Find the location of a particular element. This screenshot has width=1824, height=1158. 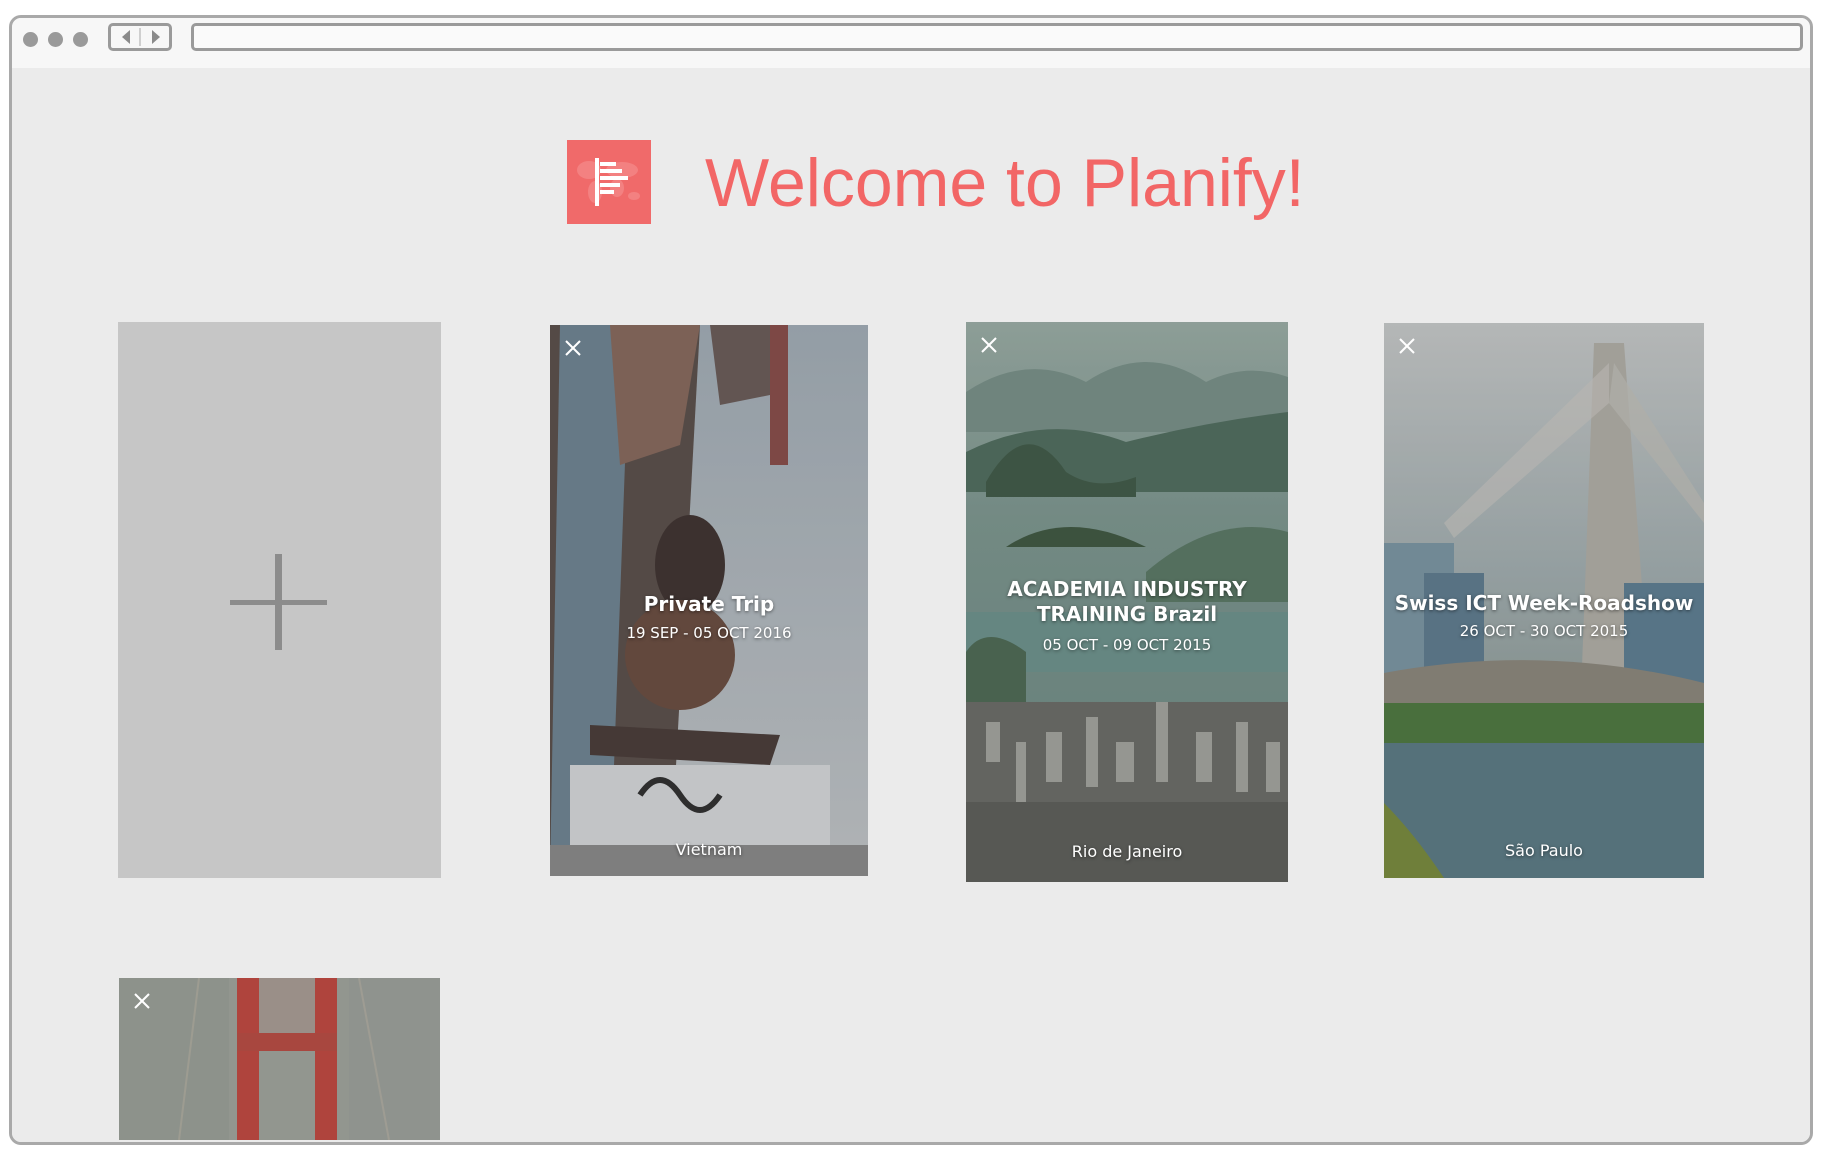

card-overlay is located at coordinates (279, 1059).